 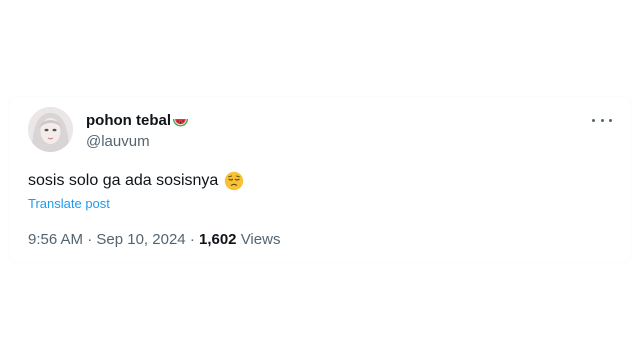 I want to click on watermelon-icon, so click(x=180, y=122).